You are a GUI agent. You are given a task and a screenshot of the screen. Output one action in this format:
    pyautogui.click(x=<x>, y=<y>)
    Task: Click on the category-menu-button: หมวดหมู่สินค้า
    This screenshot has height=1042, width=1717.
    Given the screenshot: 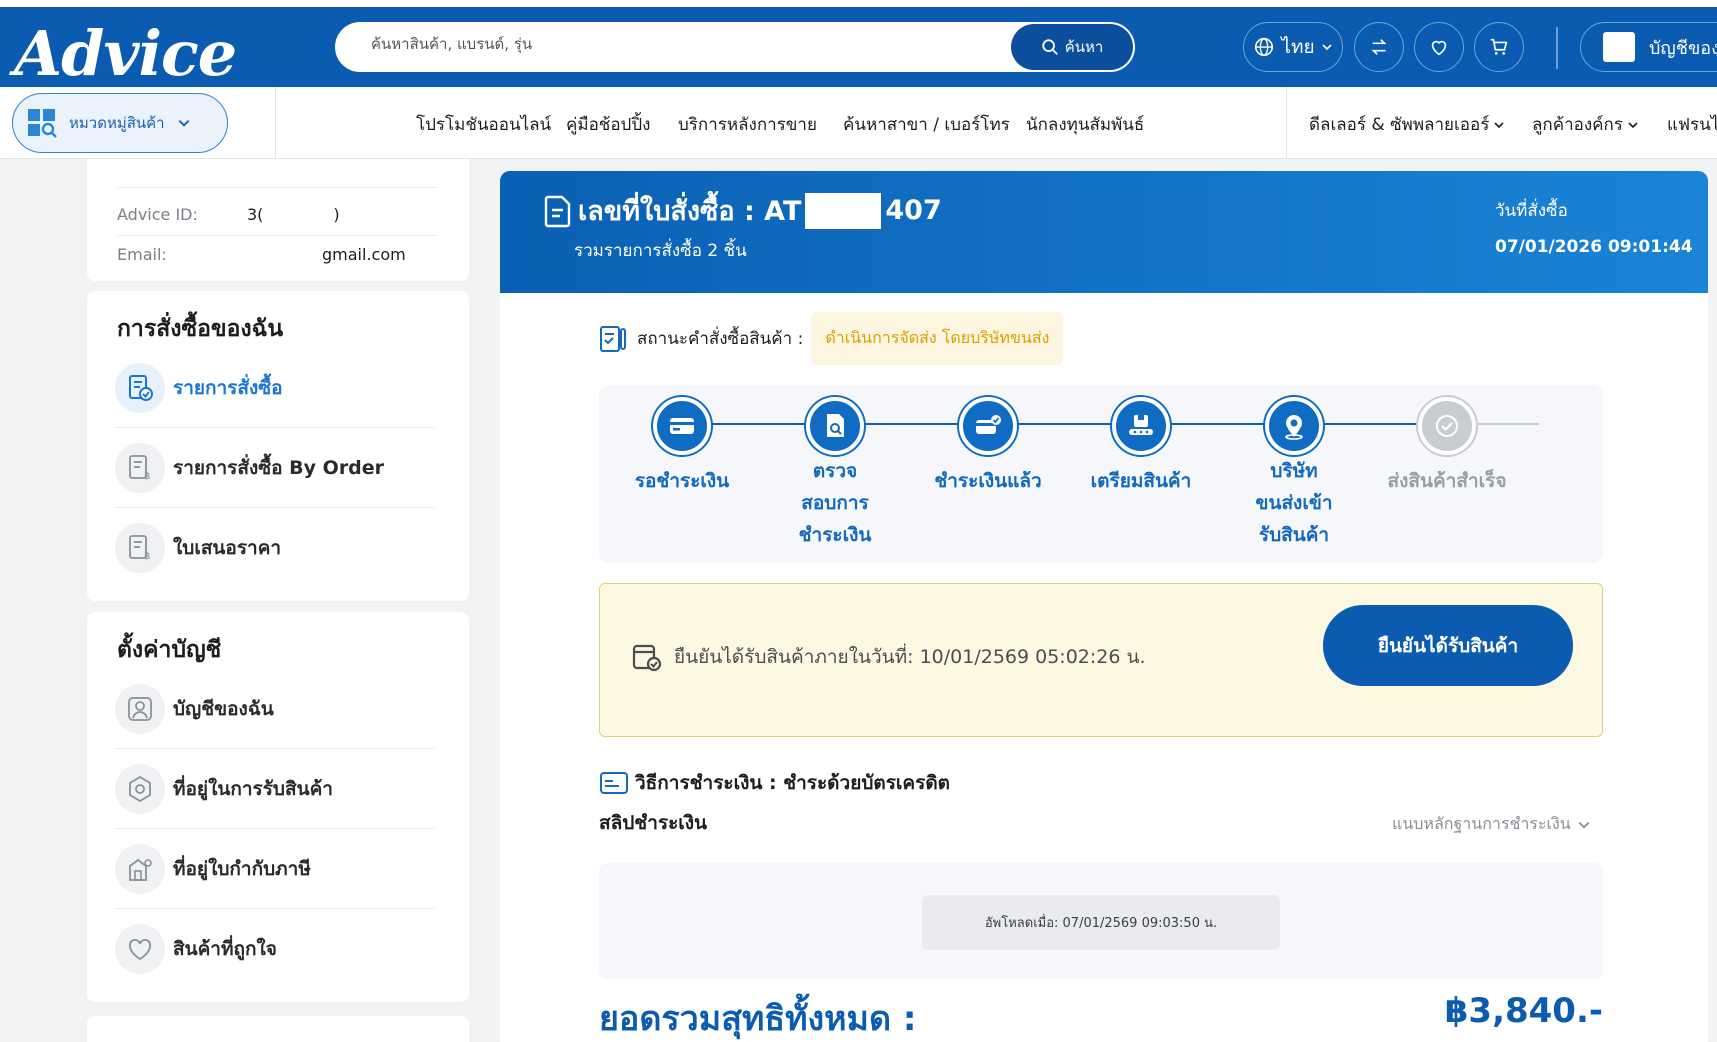 What is the action you would take?
    pyautogui.click(x=120, y=123)
    